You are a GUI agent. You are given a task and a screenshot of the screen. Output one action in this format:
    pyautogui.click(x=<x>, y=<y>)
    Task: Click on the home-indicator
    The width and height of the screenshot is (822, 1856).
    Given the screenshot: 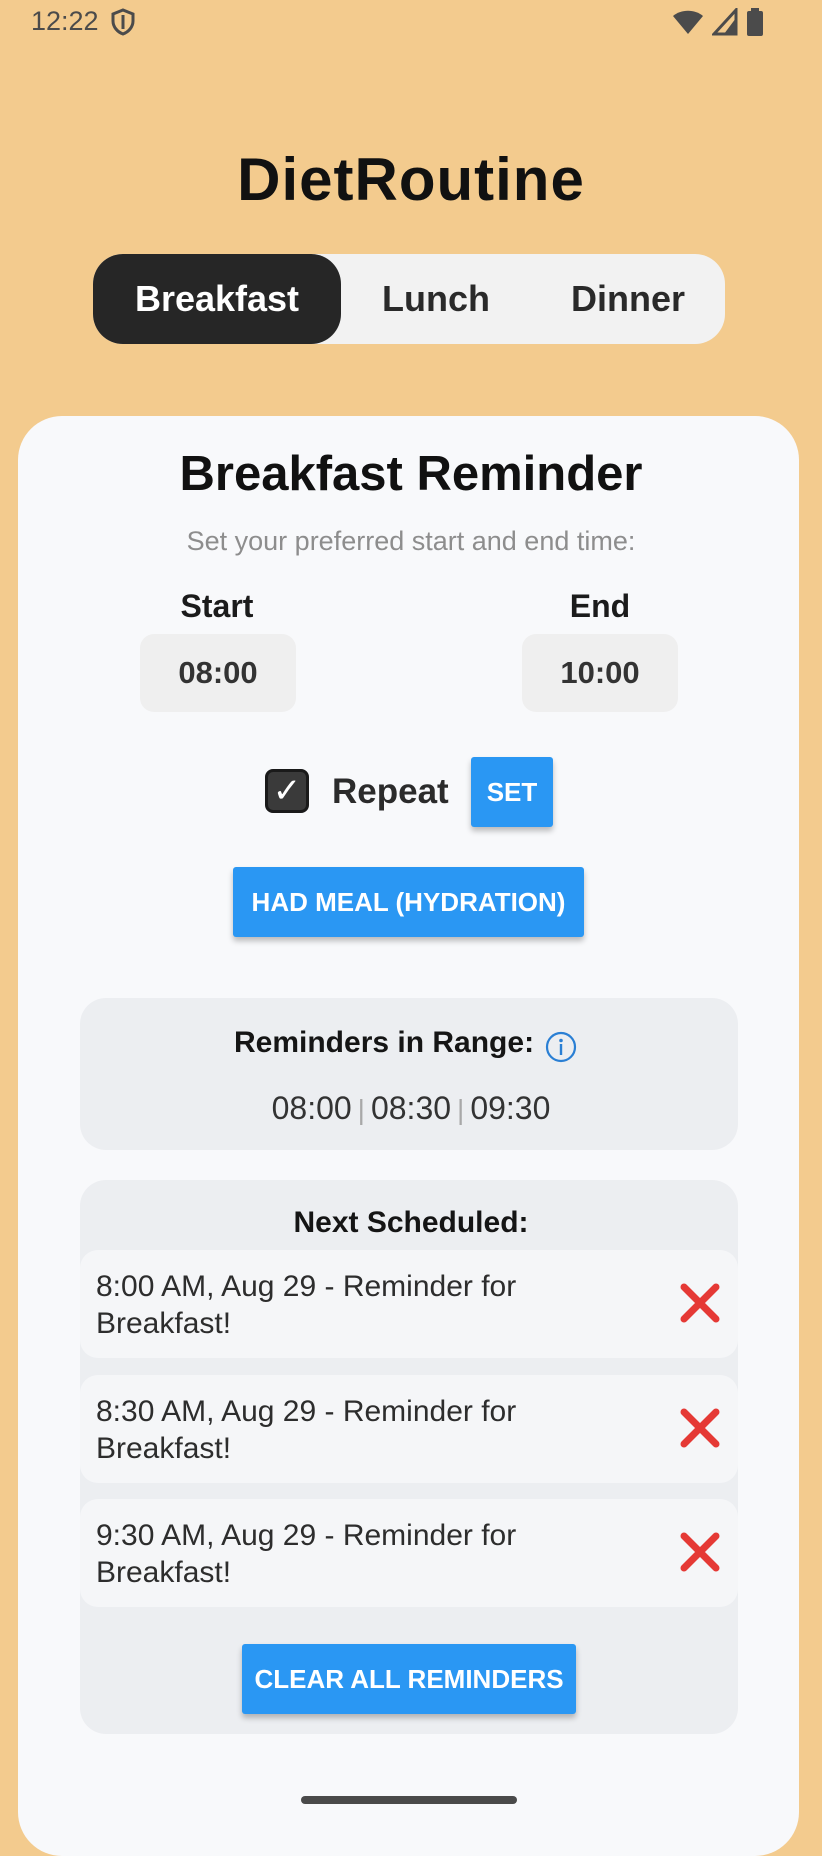 What is the action you would take?
    pyautogui.click(x=409, y=1800)
    